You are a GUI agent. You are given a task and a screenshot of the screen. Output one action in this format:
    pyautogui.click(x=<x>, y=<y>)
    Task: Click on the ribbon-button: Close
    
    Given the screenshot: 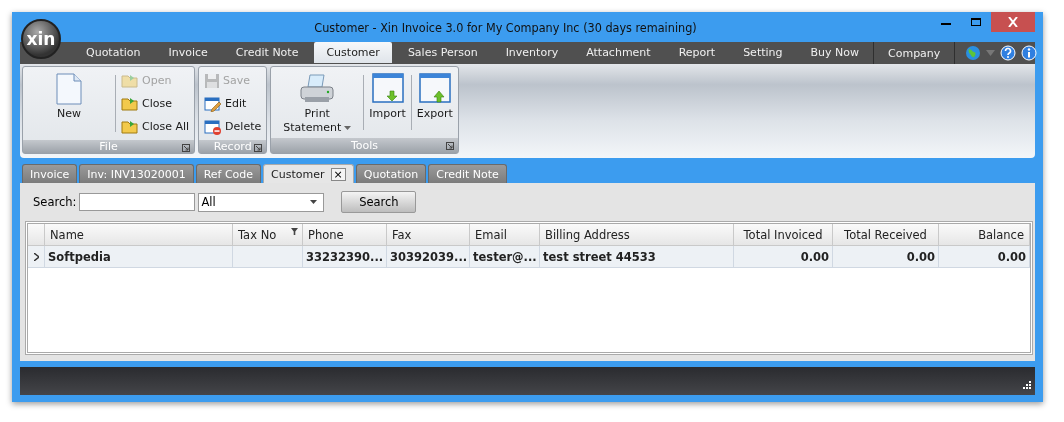 What is the action you would take?
    pyautogui.click(x=155, y=103)
    